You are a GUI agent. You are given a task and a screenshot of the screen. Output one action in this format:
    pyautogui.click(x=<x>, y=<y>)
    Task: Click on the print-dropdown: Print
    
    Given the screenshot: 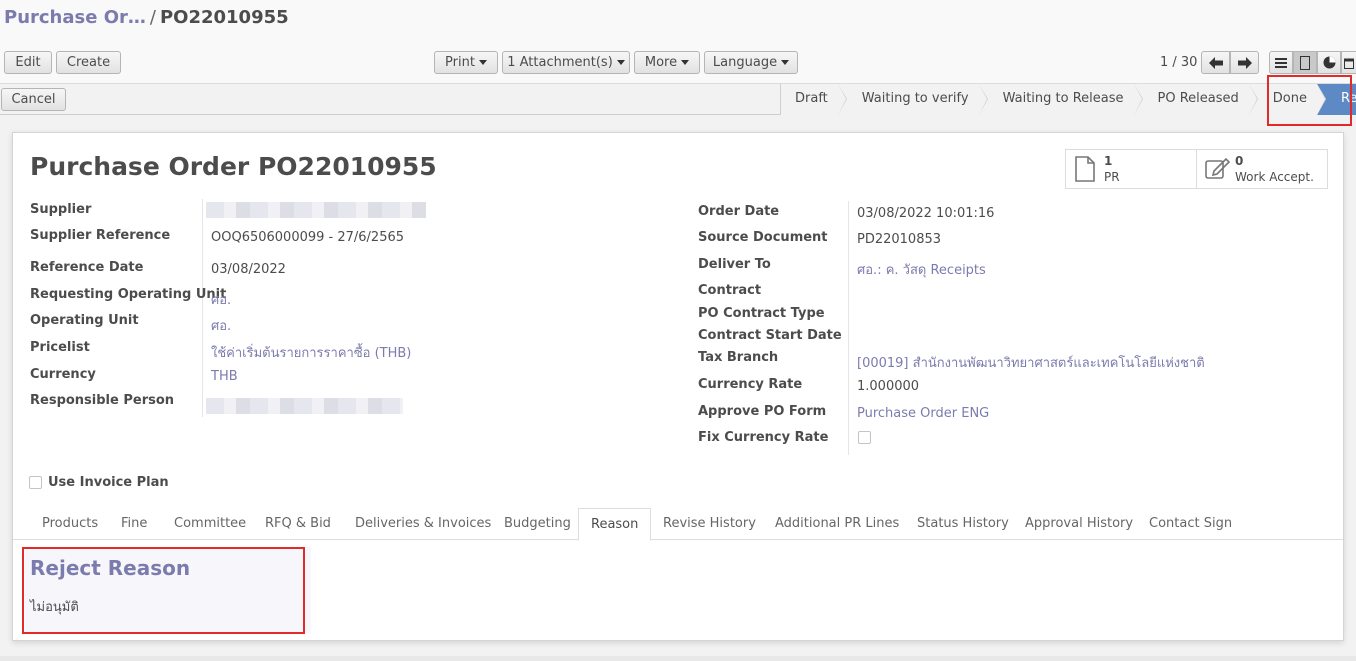 What is the action you would take?
    pyautogui.click(x=466, y=62)
    